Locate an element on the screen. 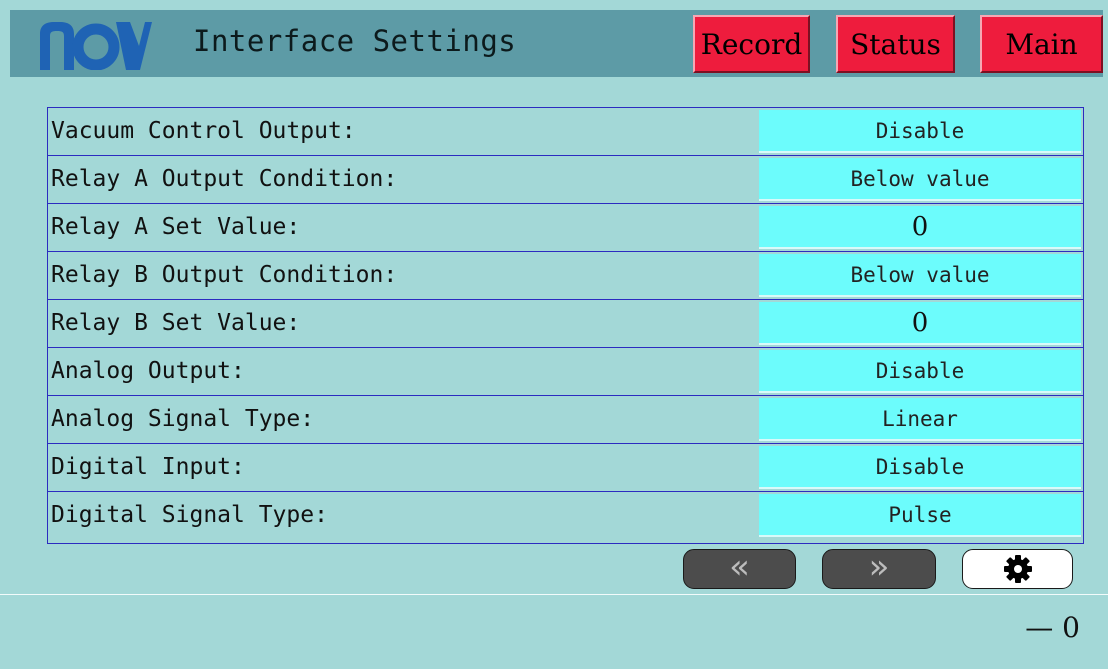  settings-button is located at coordinates (1017, 569).